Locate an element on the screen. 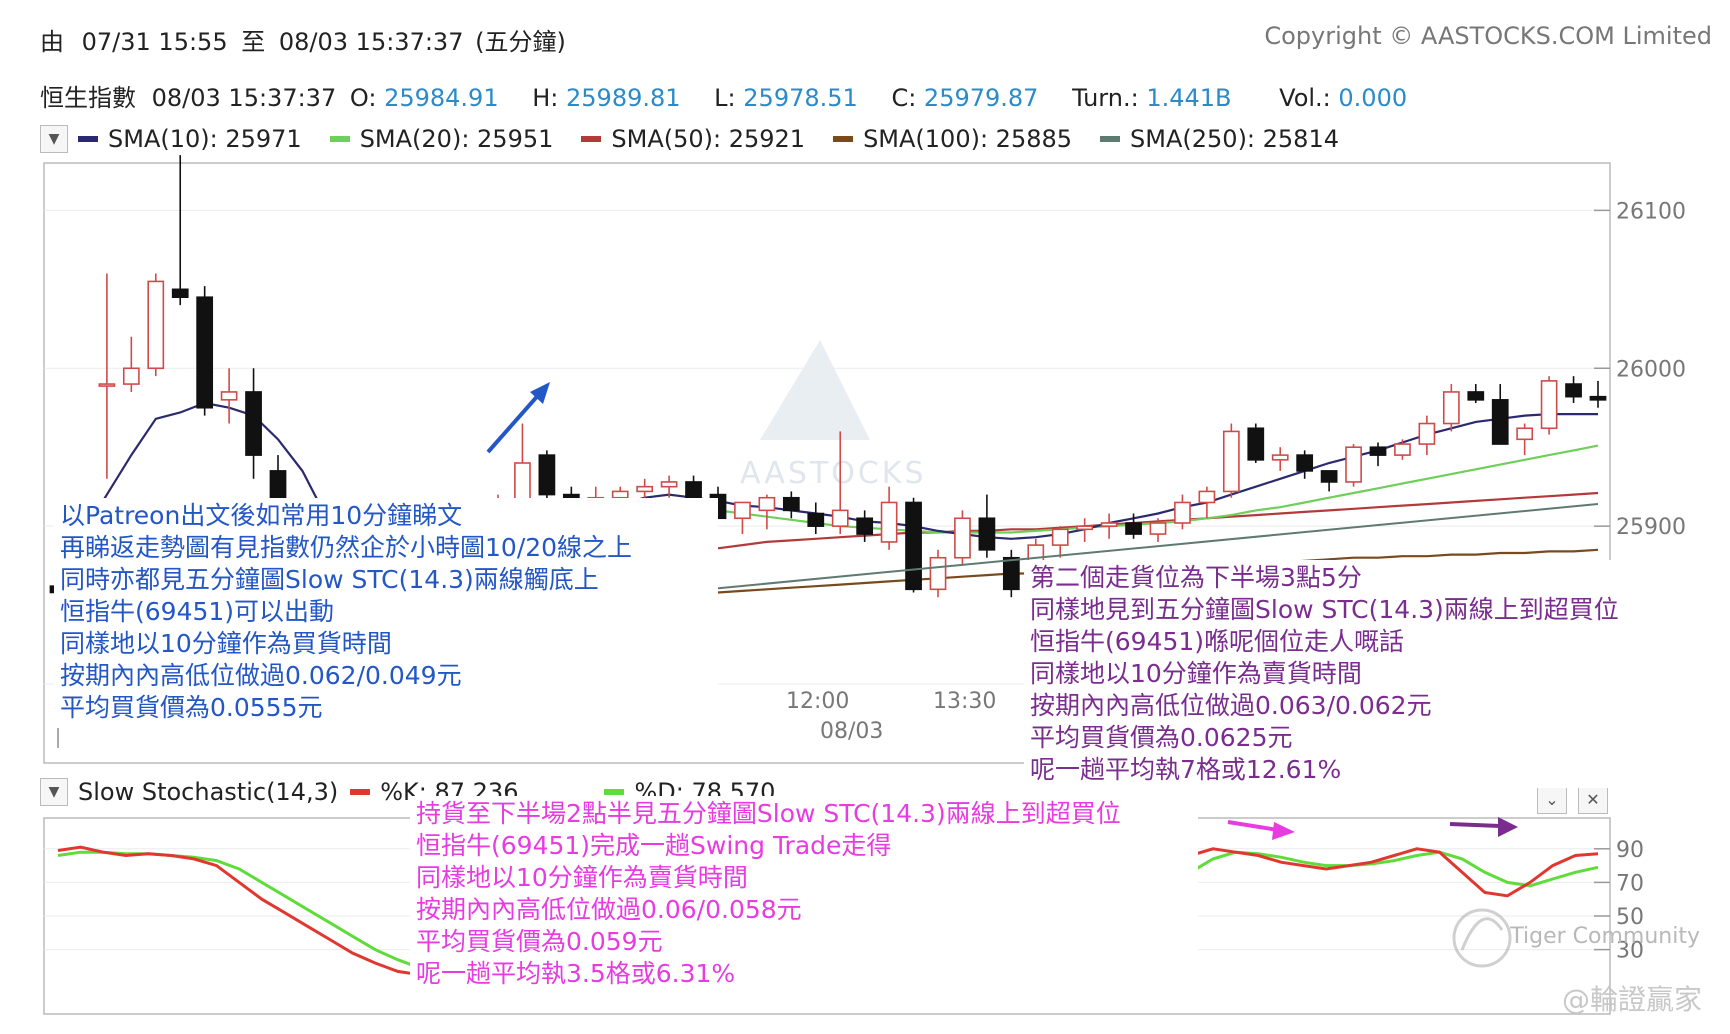 The width and height of the screenshot is (1730, 1034). k-swatch is located at coordinates (360, 792).